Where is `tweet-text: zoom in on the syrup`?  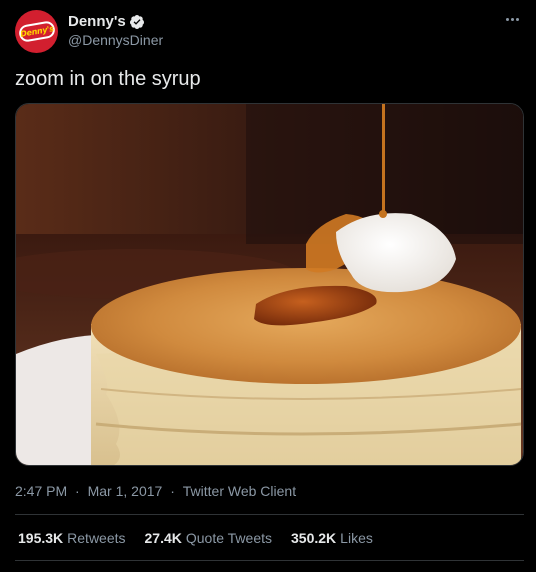 tweet-text: zoom in on the syrup is located at coordinates (108, 79).